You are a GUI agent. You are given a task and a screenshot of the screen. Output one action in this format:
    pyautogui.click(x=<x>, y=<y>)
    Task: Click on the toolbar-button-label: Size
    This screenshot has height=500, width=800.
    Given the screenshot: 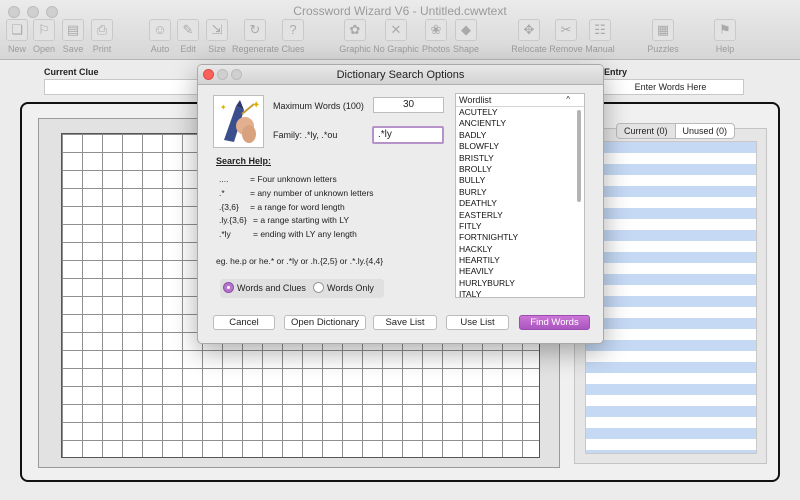 What is the action you would take?
    pyautogui.click(x=217, y=49)
    